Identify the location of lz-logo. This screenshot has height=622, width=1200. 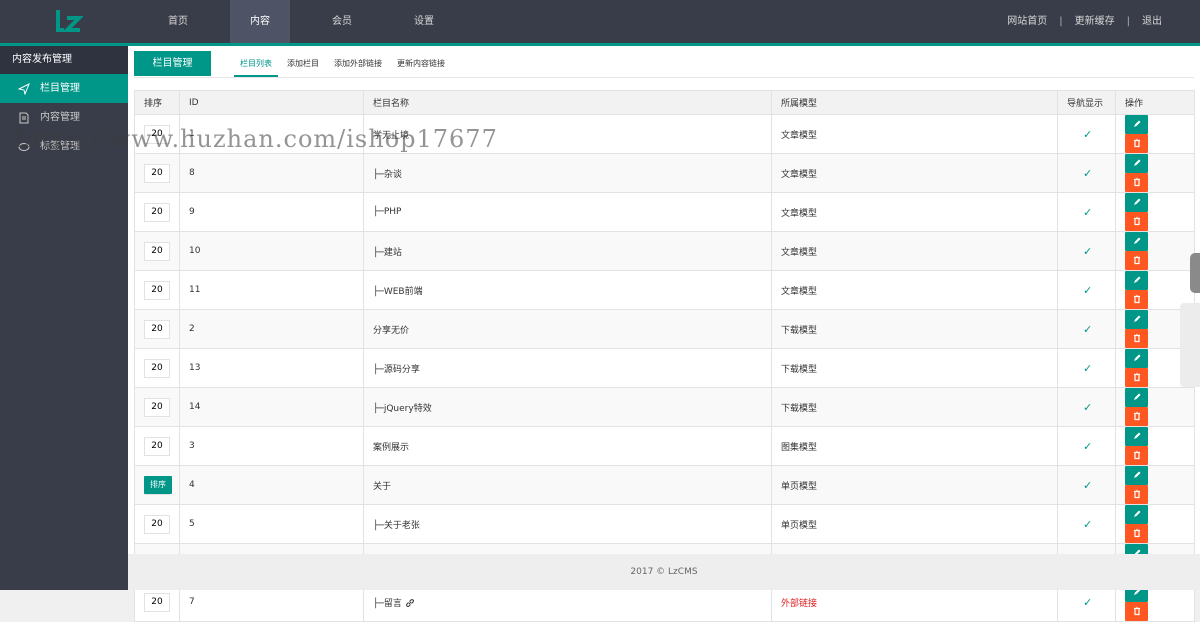
(69, 21).